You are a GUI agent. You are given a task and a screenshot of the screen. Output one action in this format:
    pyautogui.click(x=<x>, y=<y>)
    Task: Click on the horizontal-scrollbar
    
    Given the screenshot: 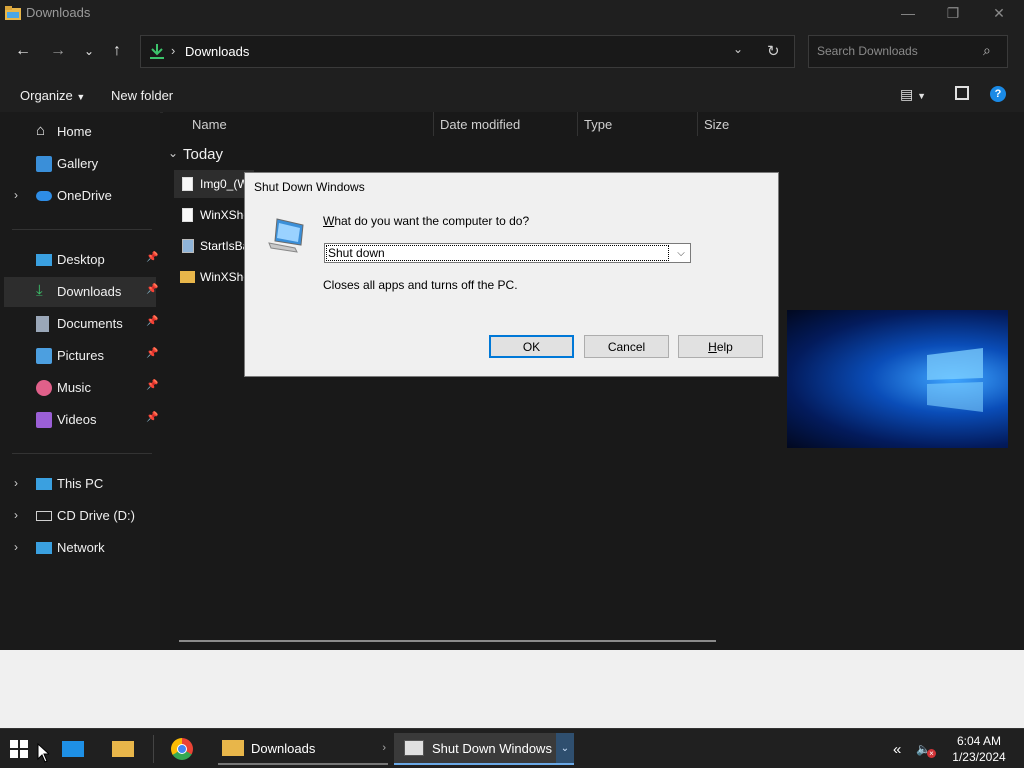 What is the action you would take?
    pyautogui.click(x=447, y=641)
    